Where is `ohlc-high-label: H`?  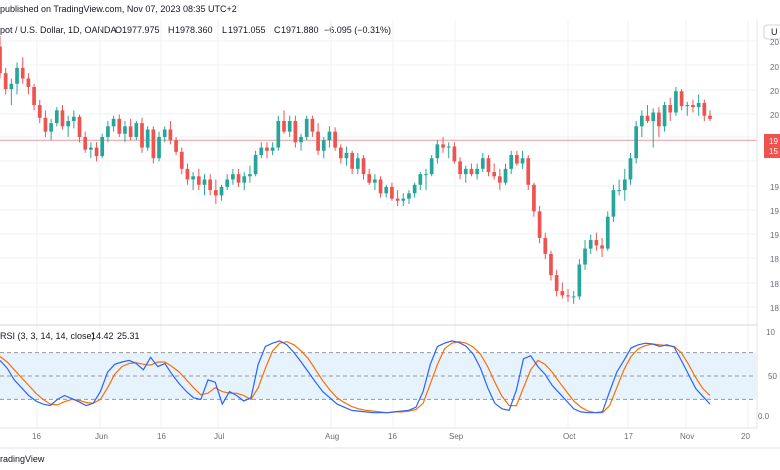
ohlc-high-label: H is located at coordinates (171, 30).